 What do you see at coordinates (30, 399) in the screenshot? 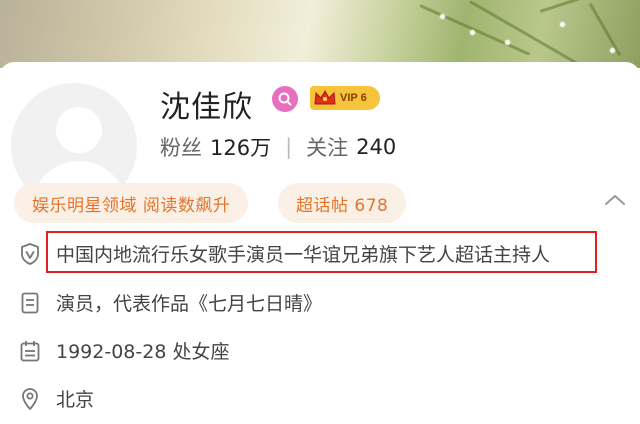
I see `location-pin-icon` at bounding box center [30, 399].